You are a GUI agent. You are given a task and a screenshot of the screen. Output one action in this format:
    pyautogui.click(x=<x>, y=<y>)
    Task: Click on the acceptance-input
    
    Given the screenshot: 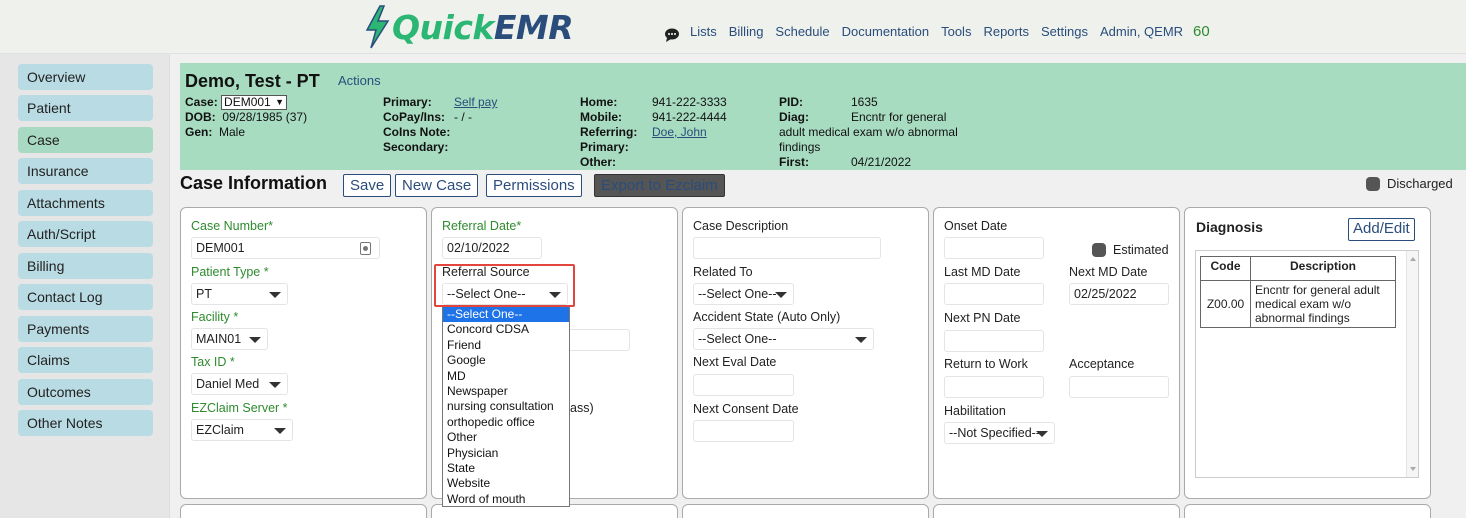 What is the action you would take?
    pyautogui.click(x=1119, y=387)
    